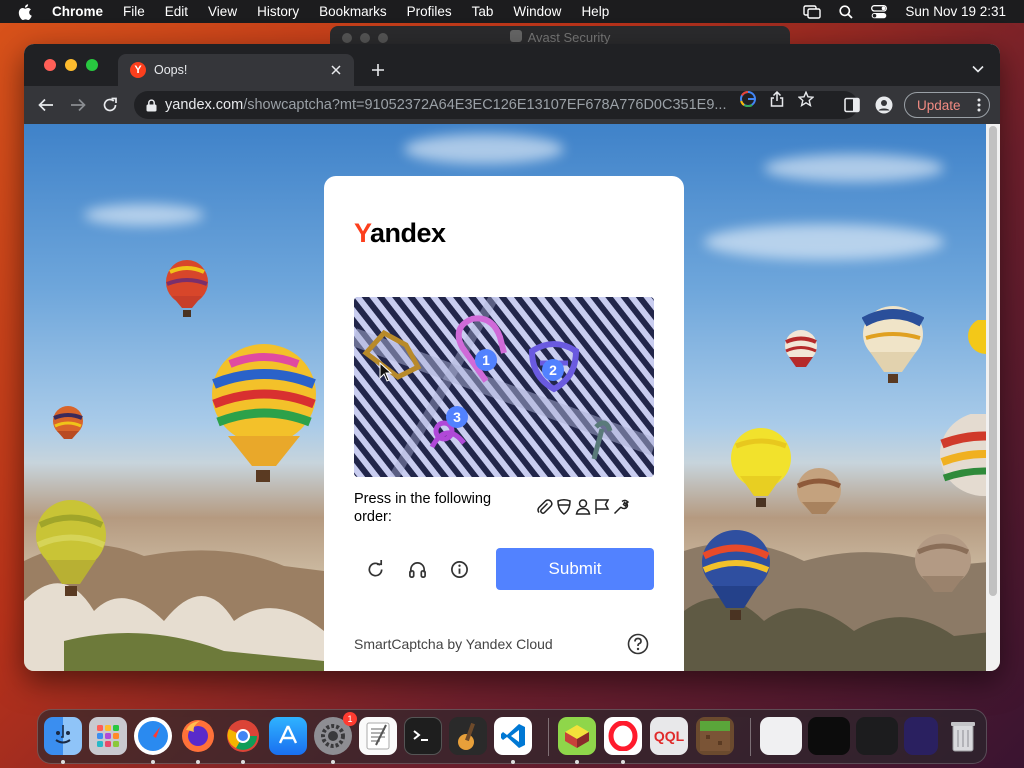  I want to click on submit-button: Submit, so click(575, 569).